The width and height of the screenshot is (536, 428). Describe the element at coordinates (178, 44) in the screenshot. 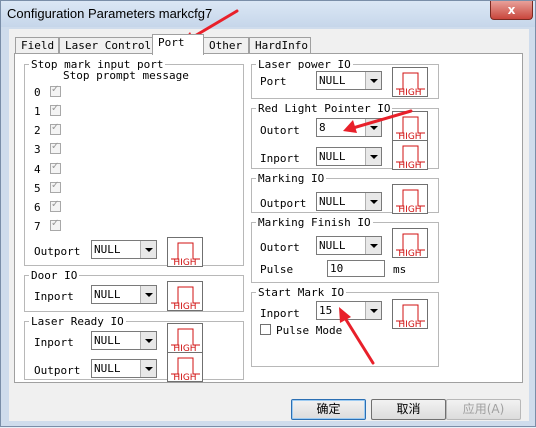

I see `tab-port: Port` at that location.